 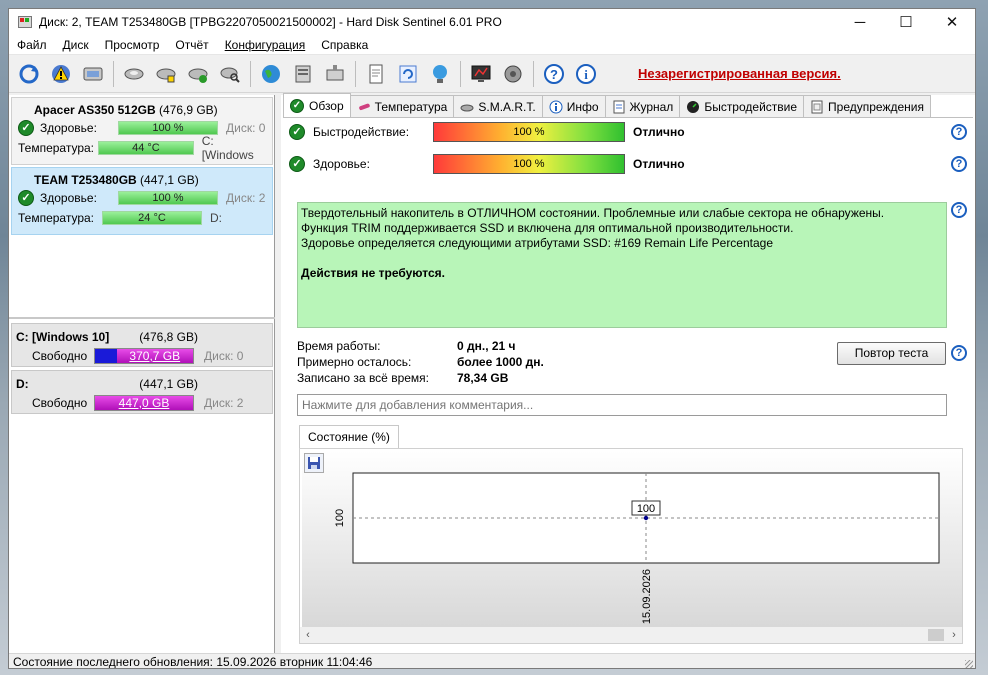 I want to click on menu-disk: Диск, so click(x=76, y=45).